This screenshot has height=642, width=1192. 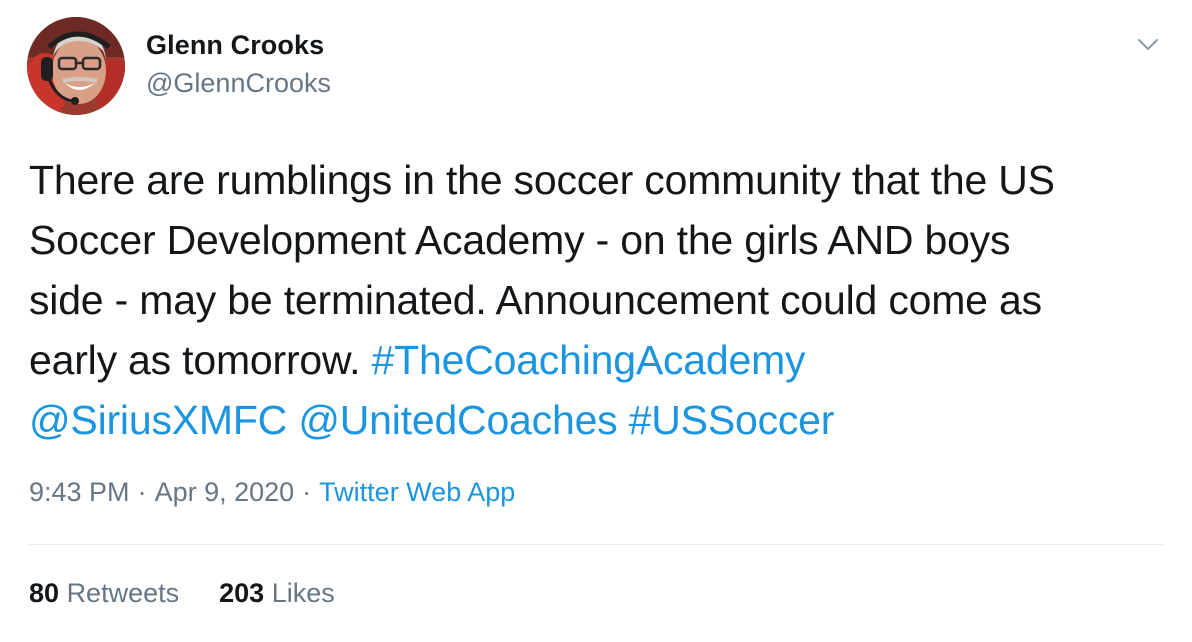 What do you see at coordinates (200, 360) in the screenshot?
I see `tweet-text-segment: early as tomorrow.` at bounding box center [200, 360].